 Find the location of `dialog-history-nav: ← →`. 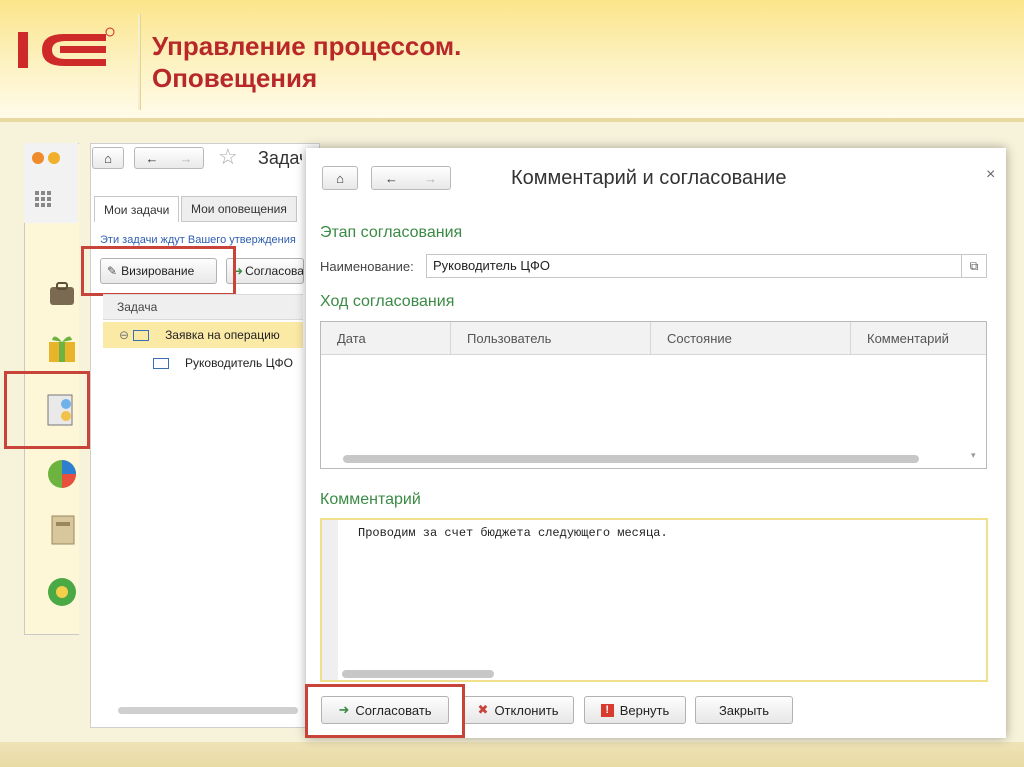

dialog-history-nav: ← → is located at coordinates (411, 178).